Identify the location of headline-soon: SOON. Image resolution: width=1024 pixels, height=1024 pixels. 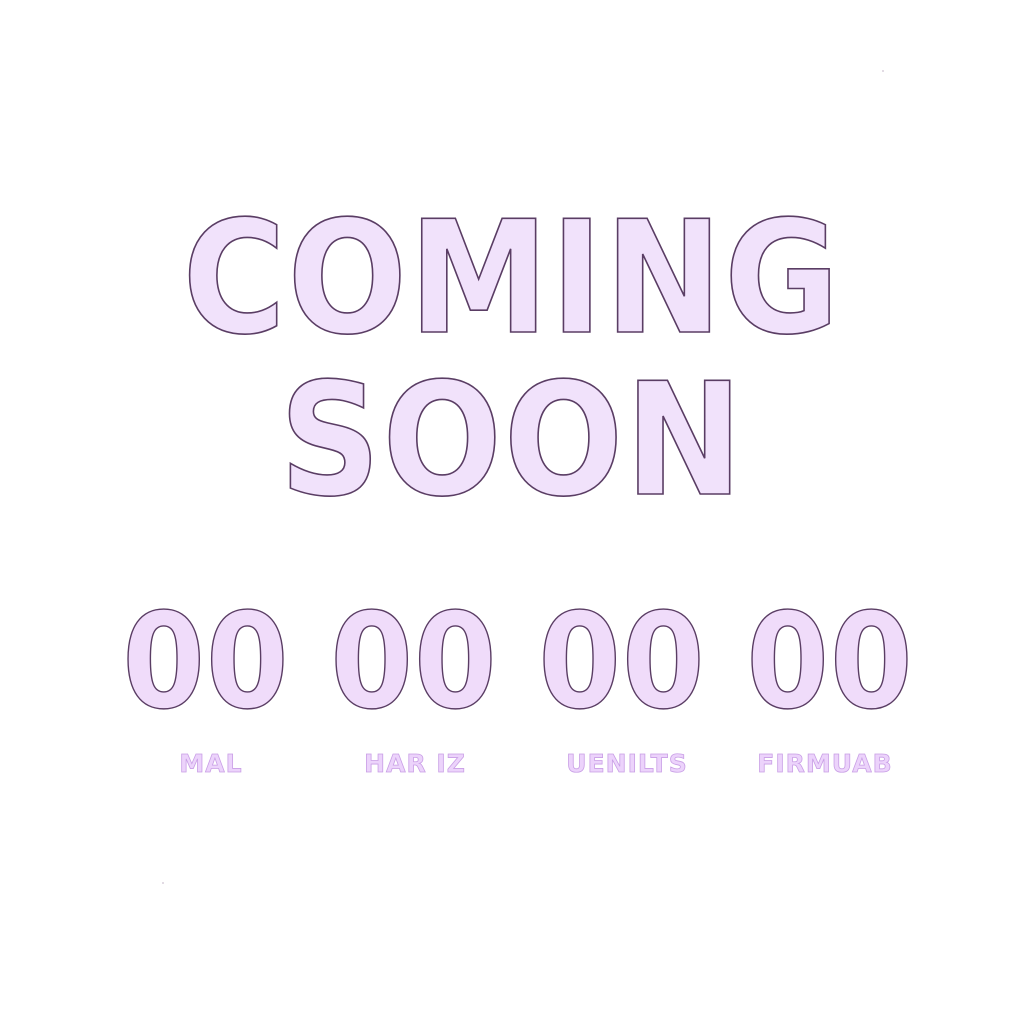
(512, 440).